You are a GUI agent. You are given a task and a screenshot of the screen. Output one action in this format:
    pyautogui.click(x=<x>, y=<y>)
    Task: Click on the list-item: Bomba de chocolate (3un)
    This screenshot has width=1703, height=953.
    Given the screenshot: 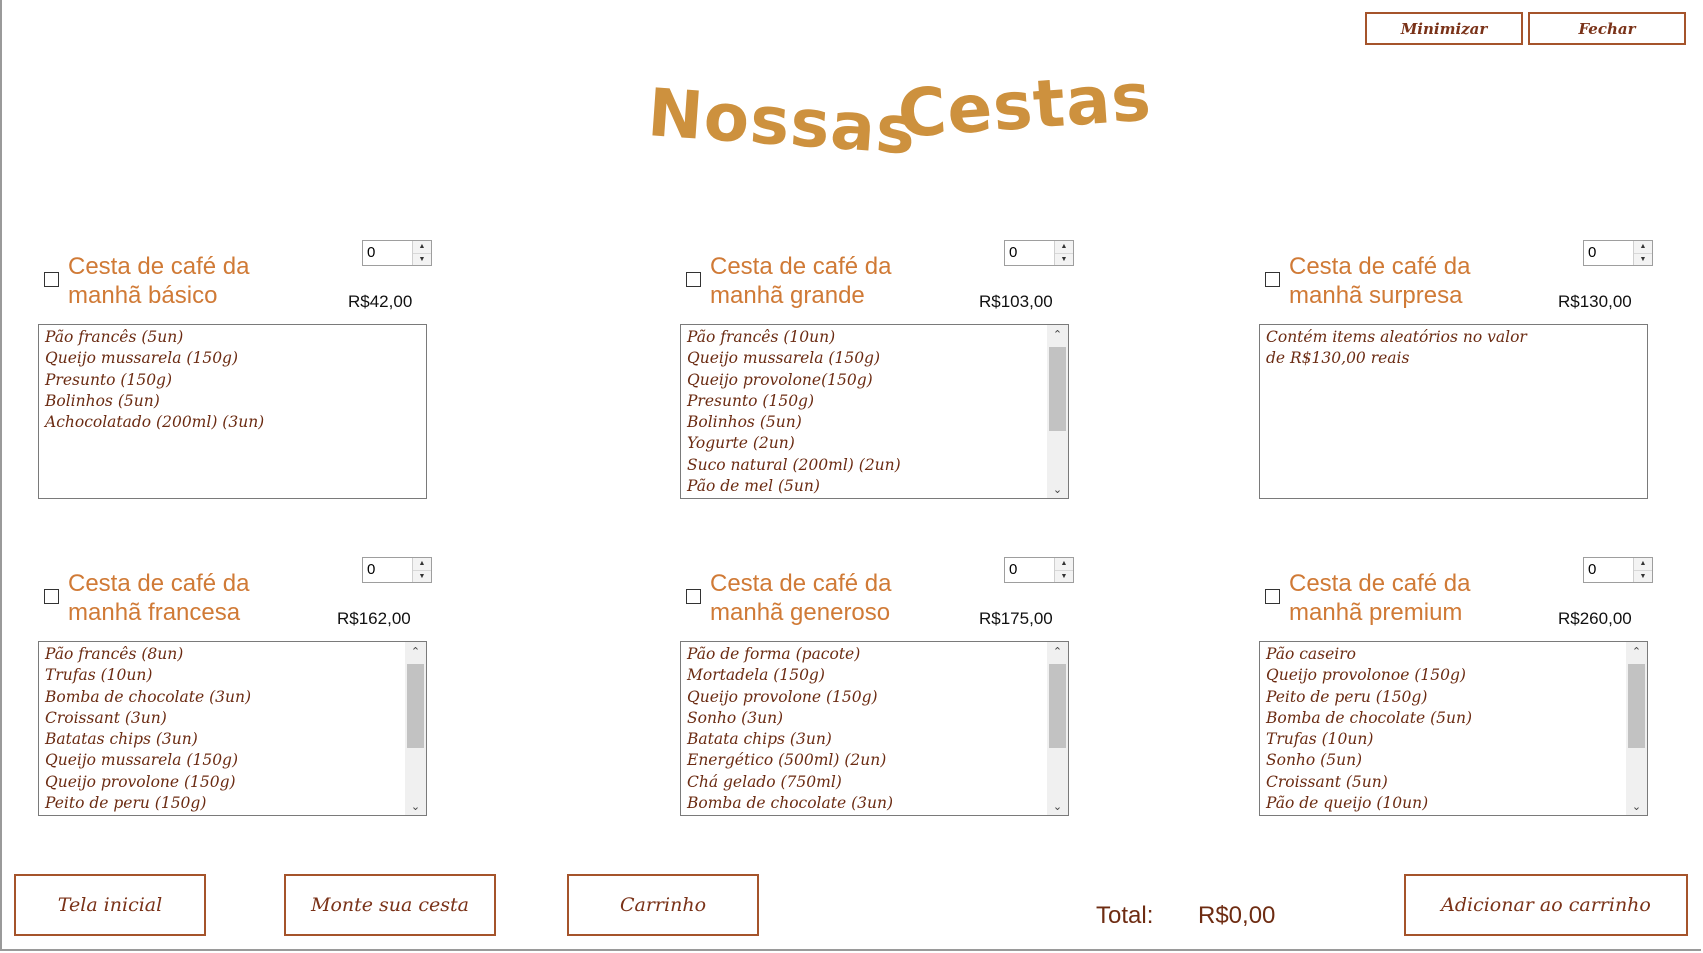 What is the action you would take?
    pyautogui.click(x=148, y=696)
    